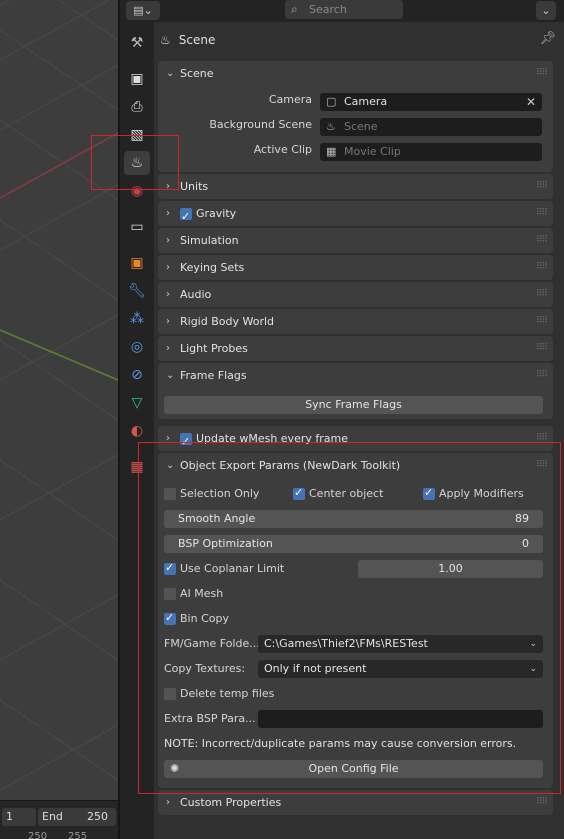 This screenshot has width=564, height=839. I want to click on panel-header-keying-sets: › Keying Sets ⠿⠿, so click(355, 267).